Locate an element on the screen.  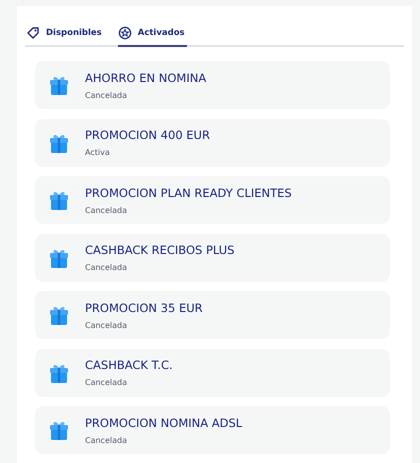
promotion-title: CASHBACK T.C. is located at coordinates (129, 365).